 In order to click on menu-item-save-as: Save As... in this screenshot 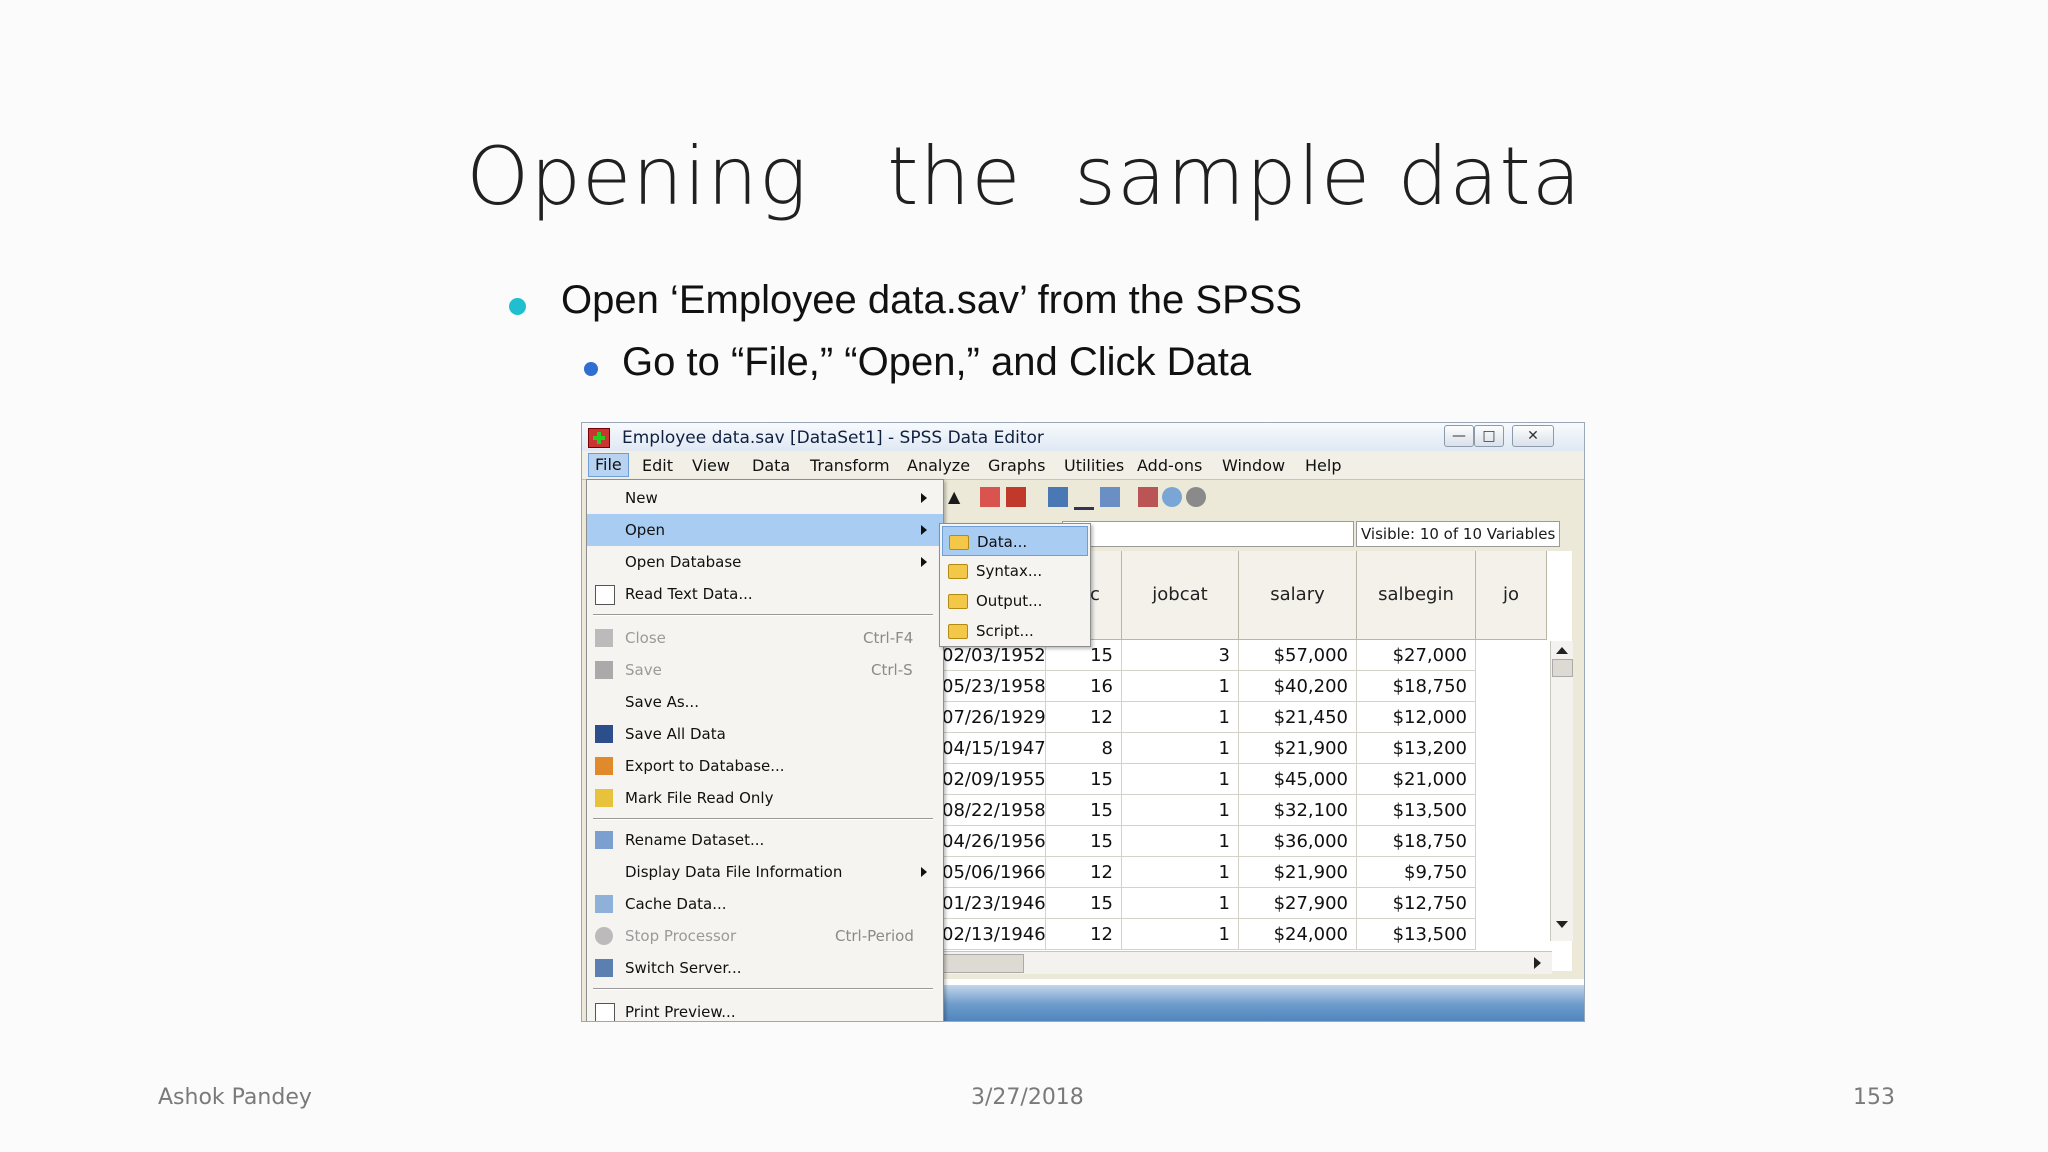, I will do `click(765, 702)`.